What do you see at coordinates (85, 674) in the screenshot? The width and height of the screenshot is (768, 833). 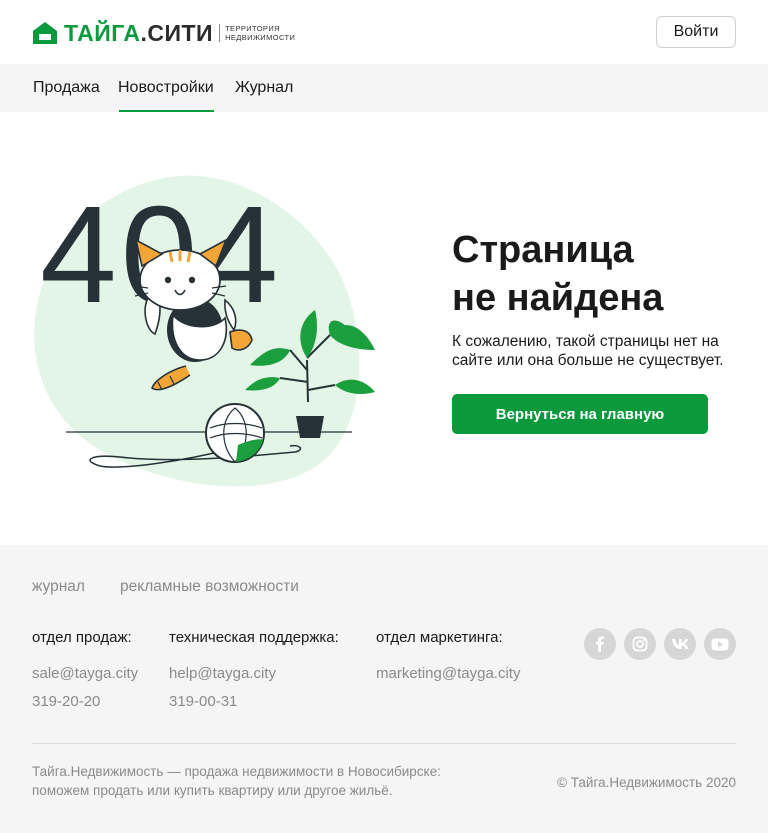 I see `contact-email: sale@tayga.city` at bounding box center [85, 674].